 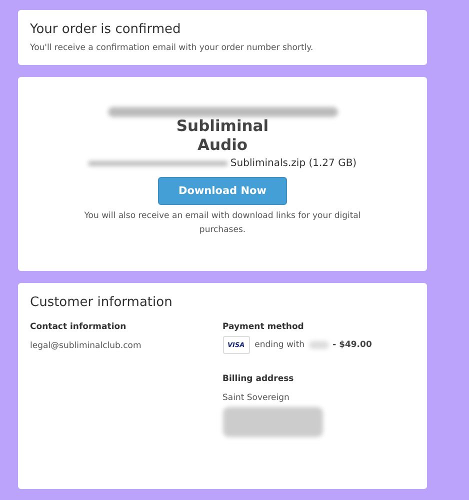 I want to click on section-heading: Billing address, so click(x=258, y=379).